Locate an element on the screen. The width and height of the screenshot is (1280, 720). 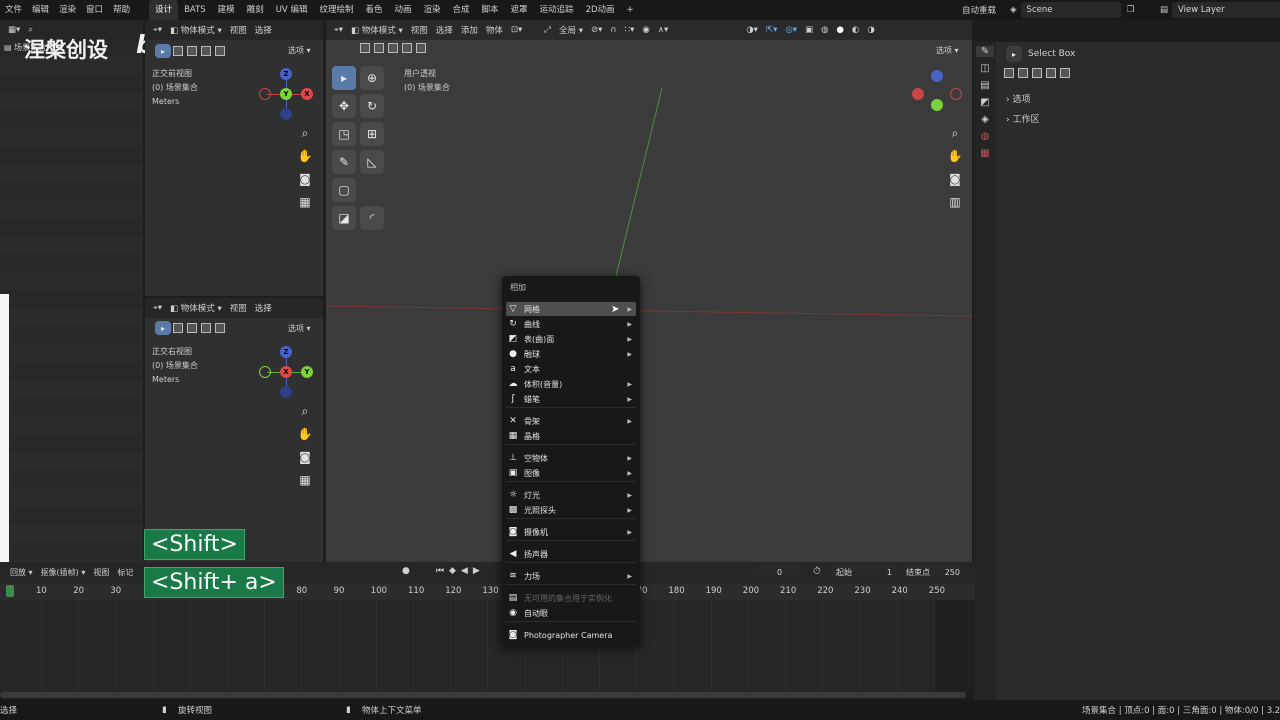
scene-selector: ◈ Scene ❐ is located at coordinates (1072, 10).